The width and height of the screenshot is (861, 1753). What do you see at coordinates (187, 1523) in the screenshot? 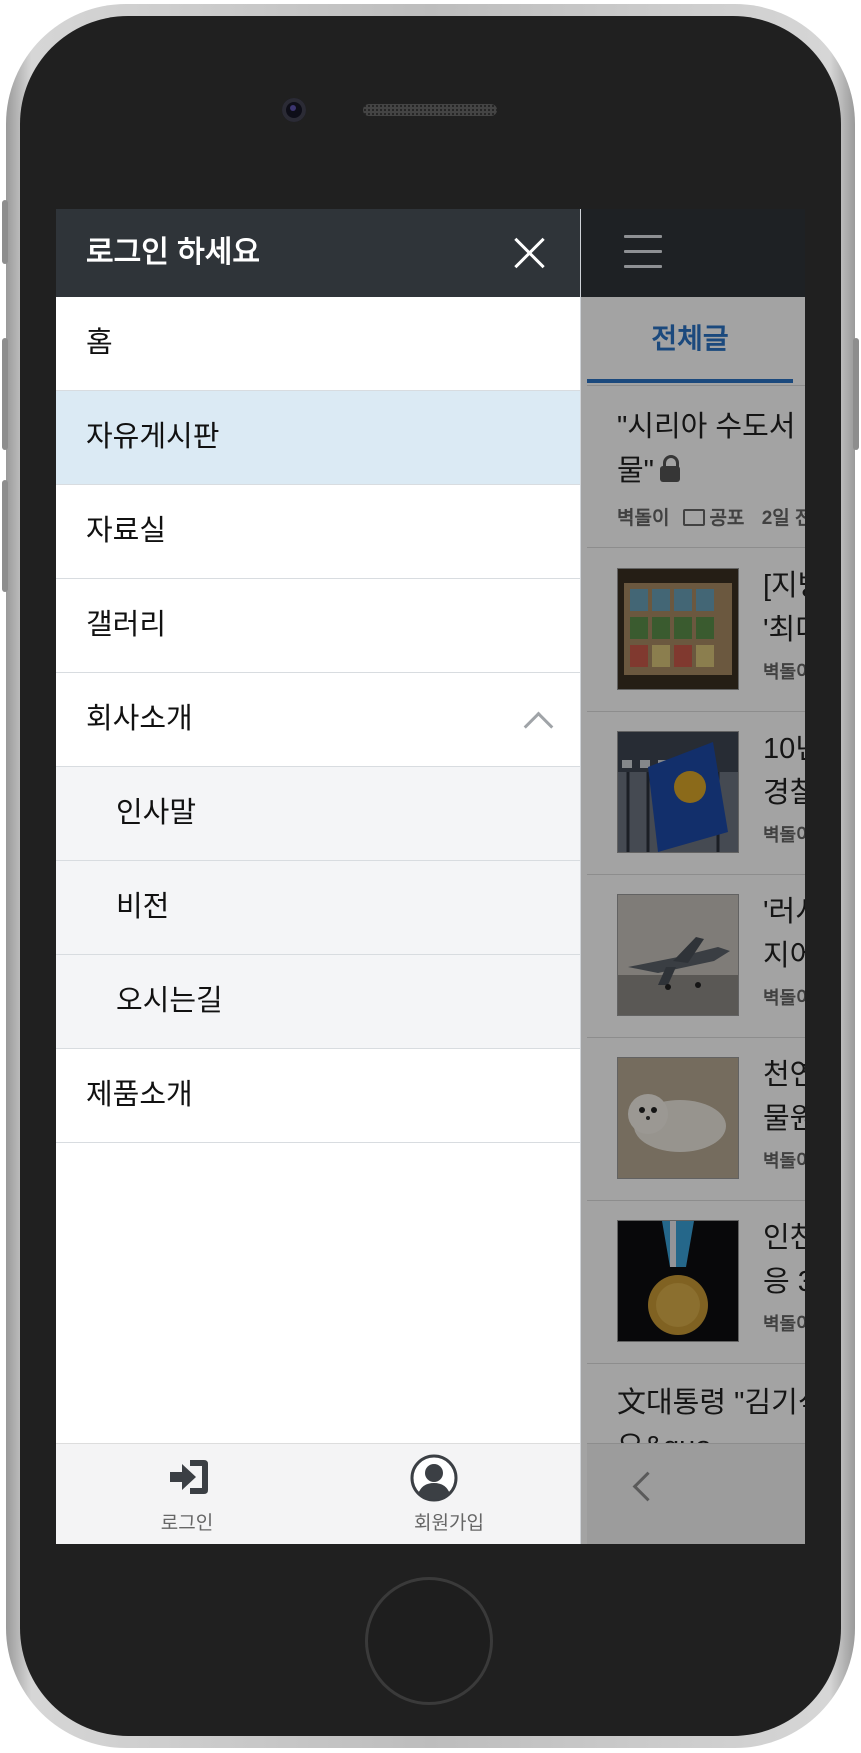
I see `login-label: 로그인` at bounding box center [187, 1523].